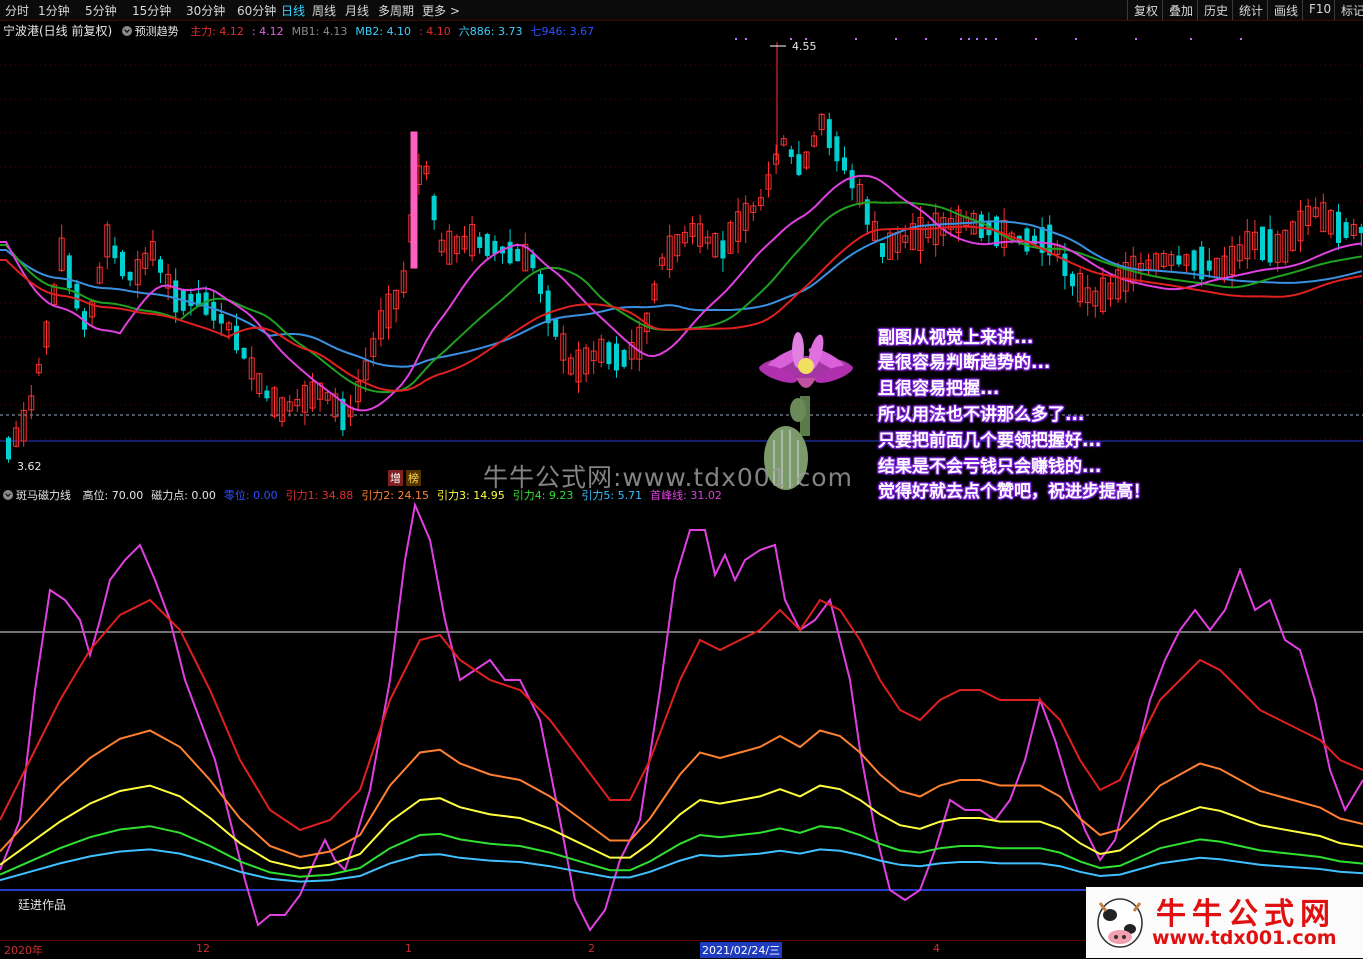 The width and height of the screenshot is (1363, 959). I want to click on period-tab-multi: 多周期, so click(396, 10).